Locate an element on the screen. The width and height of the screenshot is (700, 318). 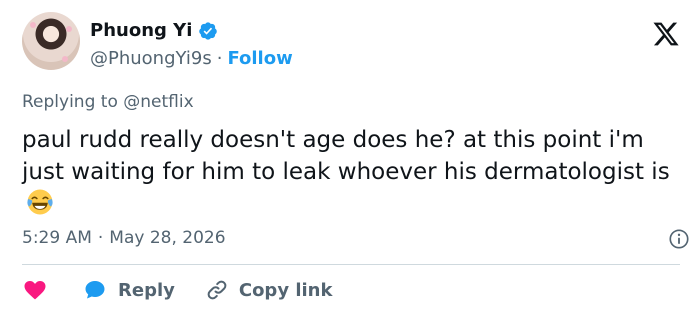
reply-context-prefix: Replying to is located at coordinates (70, 102).